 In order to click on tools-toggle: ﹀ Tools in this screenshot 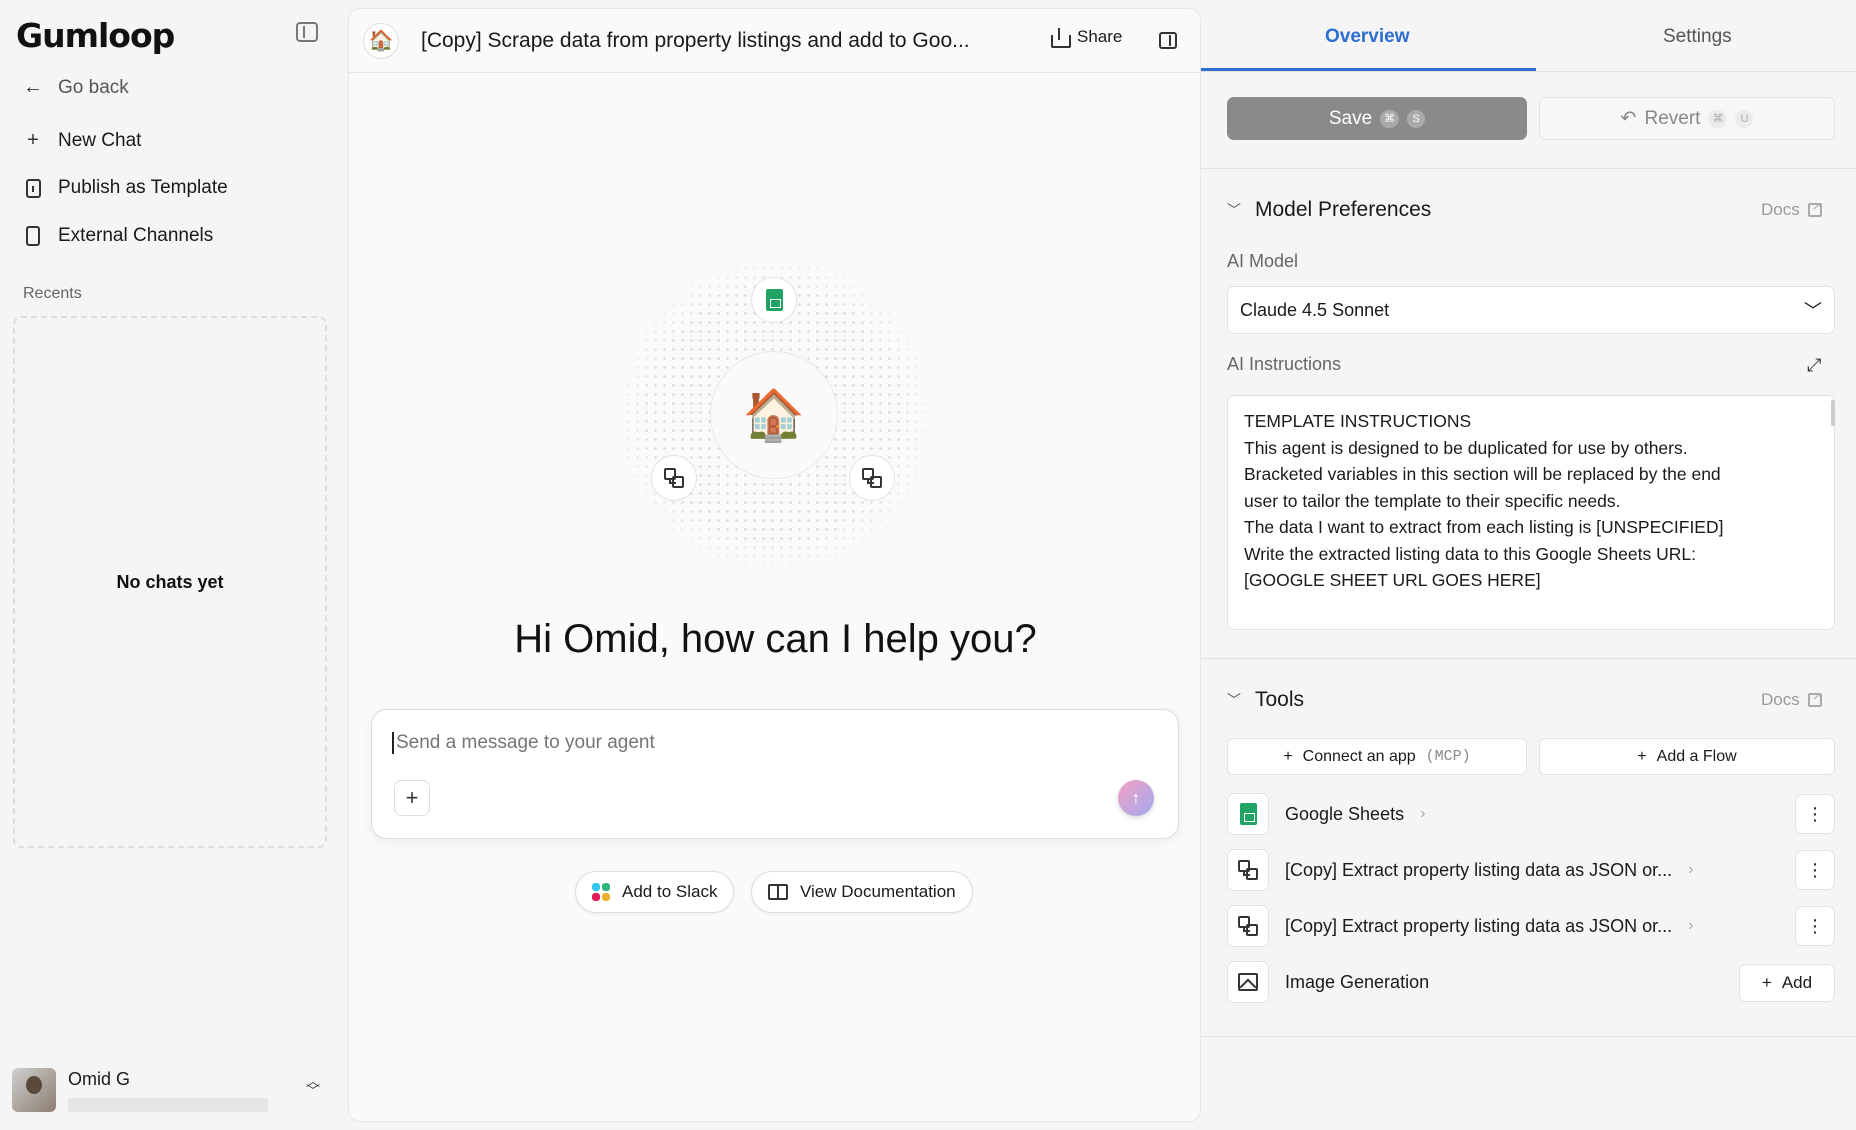, I will do `click(1265, 700)`.